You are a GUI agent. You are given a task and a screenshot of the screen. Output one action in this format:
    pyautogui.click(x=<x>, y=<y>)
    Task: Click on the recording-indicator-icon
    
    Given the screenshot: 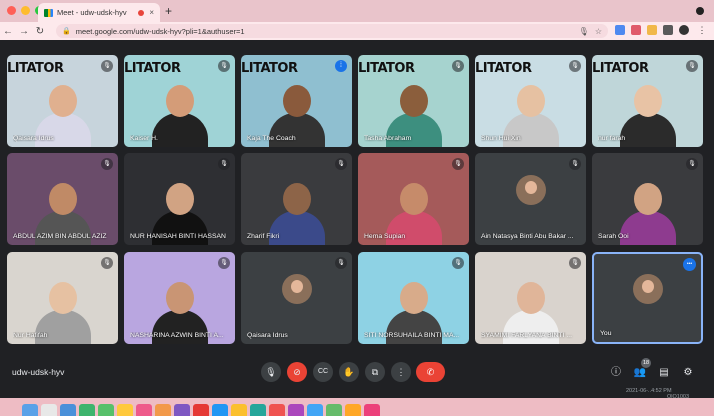 What is the action you would take?
    pyautogui.click(x=141, y=12)
    